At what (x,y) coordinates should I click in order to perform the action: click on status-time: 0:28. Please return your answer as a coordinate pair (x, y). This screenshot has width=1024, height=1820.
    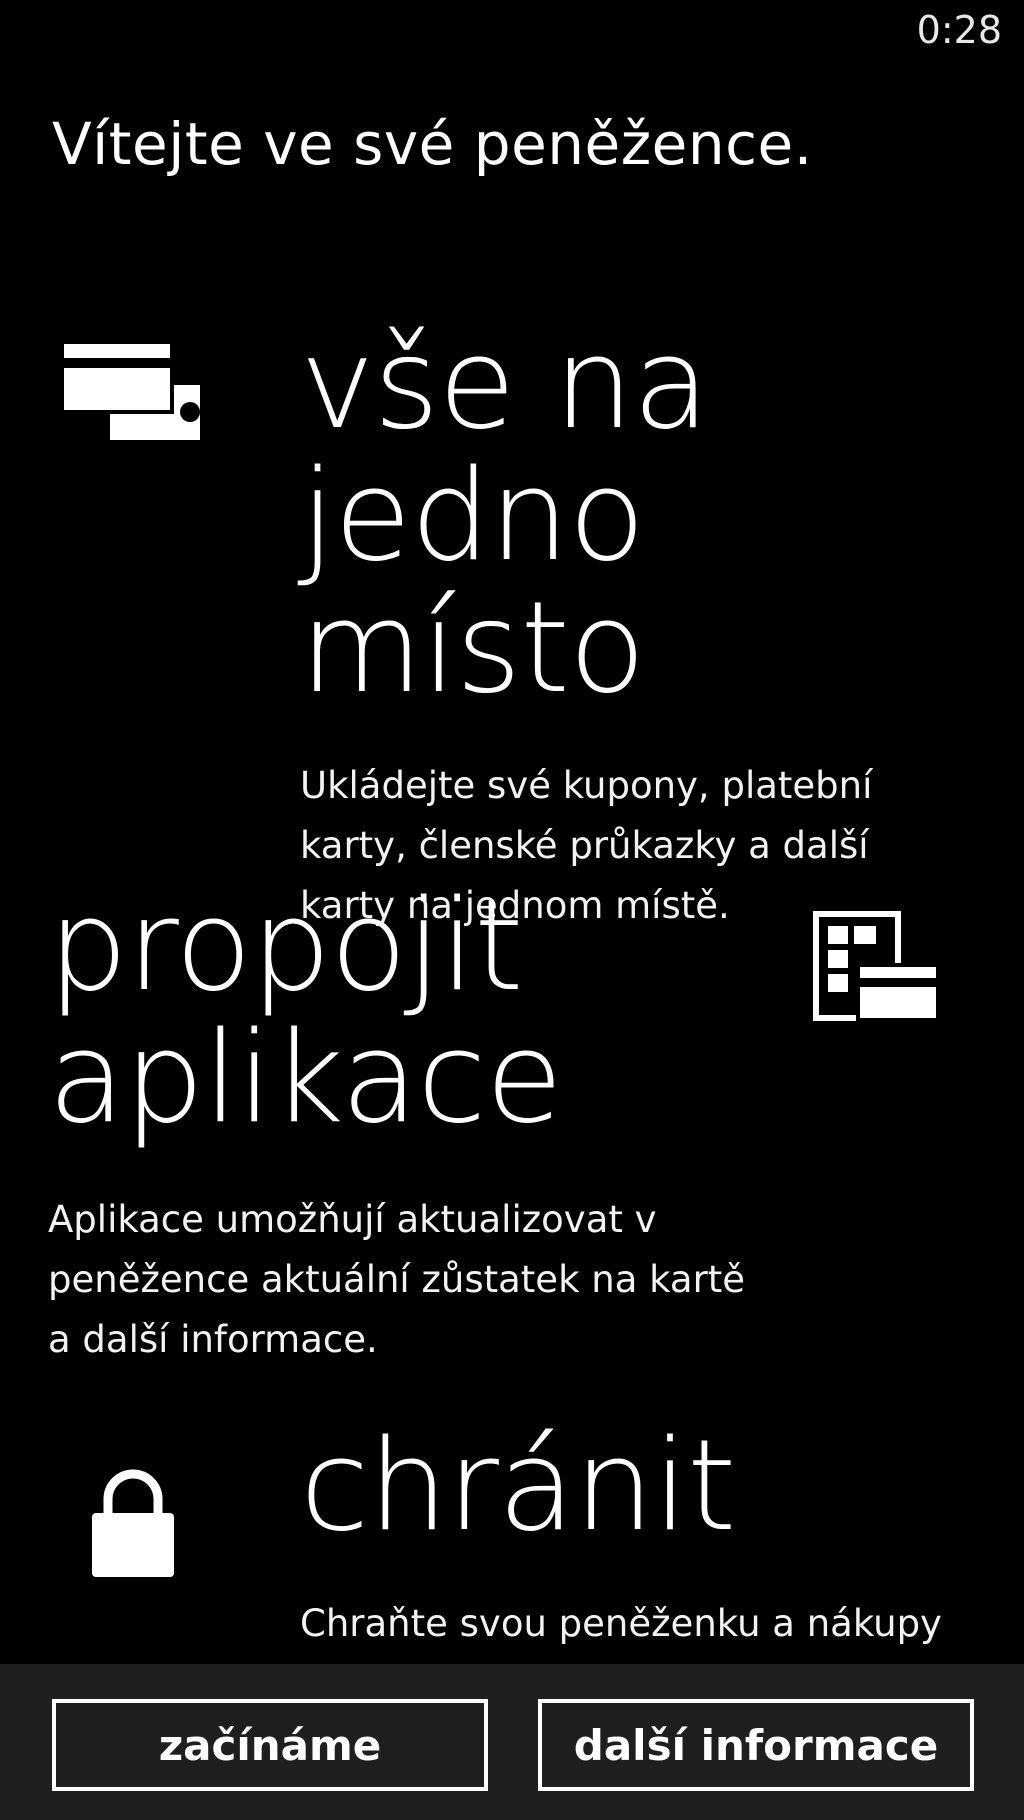
    Looking at the image, I should click on (959, 30).